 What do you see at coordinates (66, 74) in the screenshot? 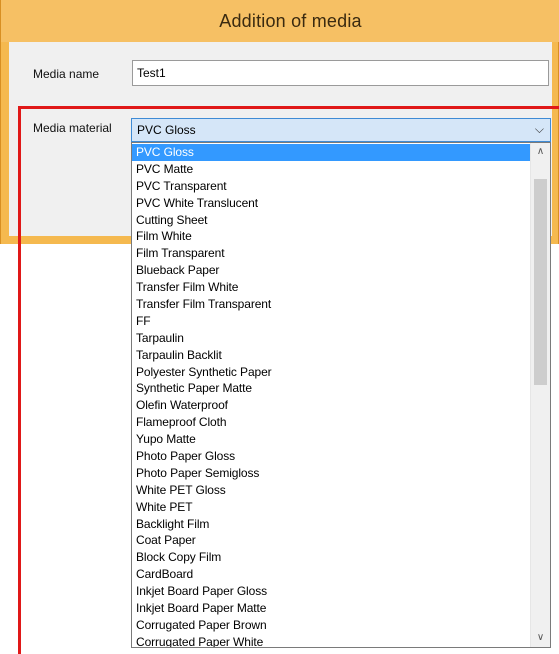
I see `media-name-label: Media name` at bounding box center [66, 74].